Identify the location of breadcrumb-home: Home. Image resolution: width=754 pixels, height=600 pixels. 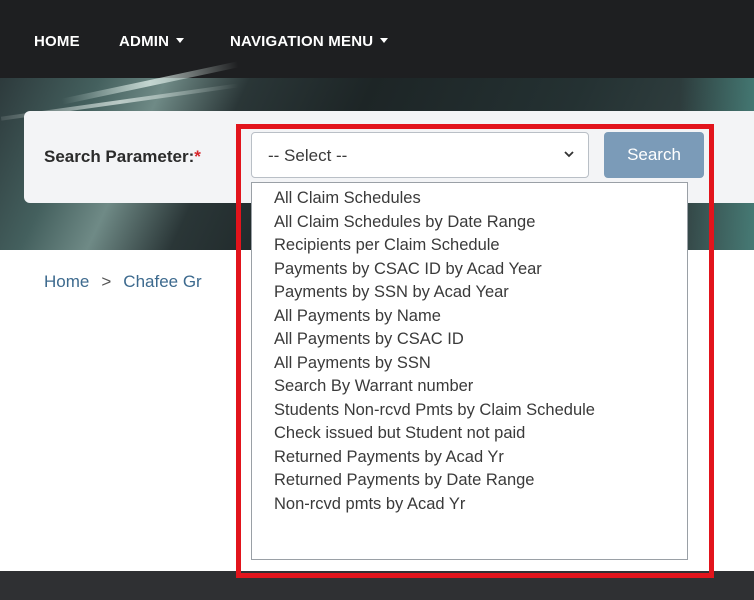
(66, 281).